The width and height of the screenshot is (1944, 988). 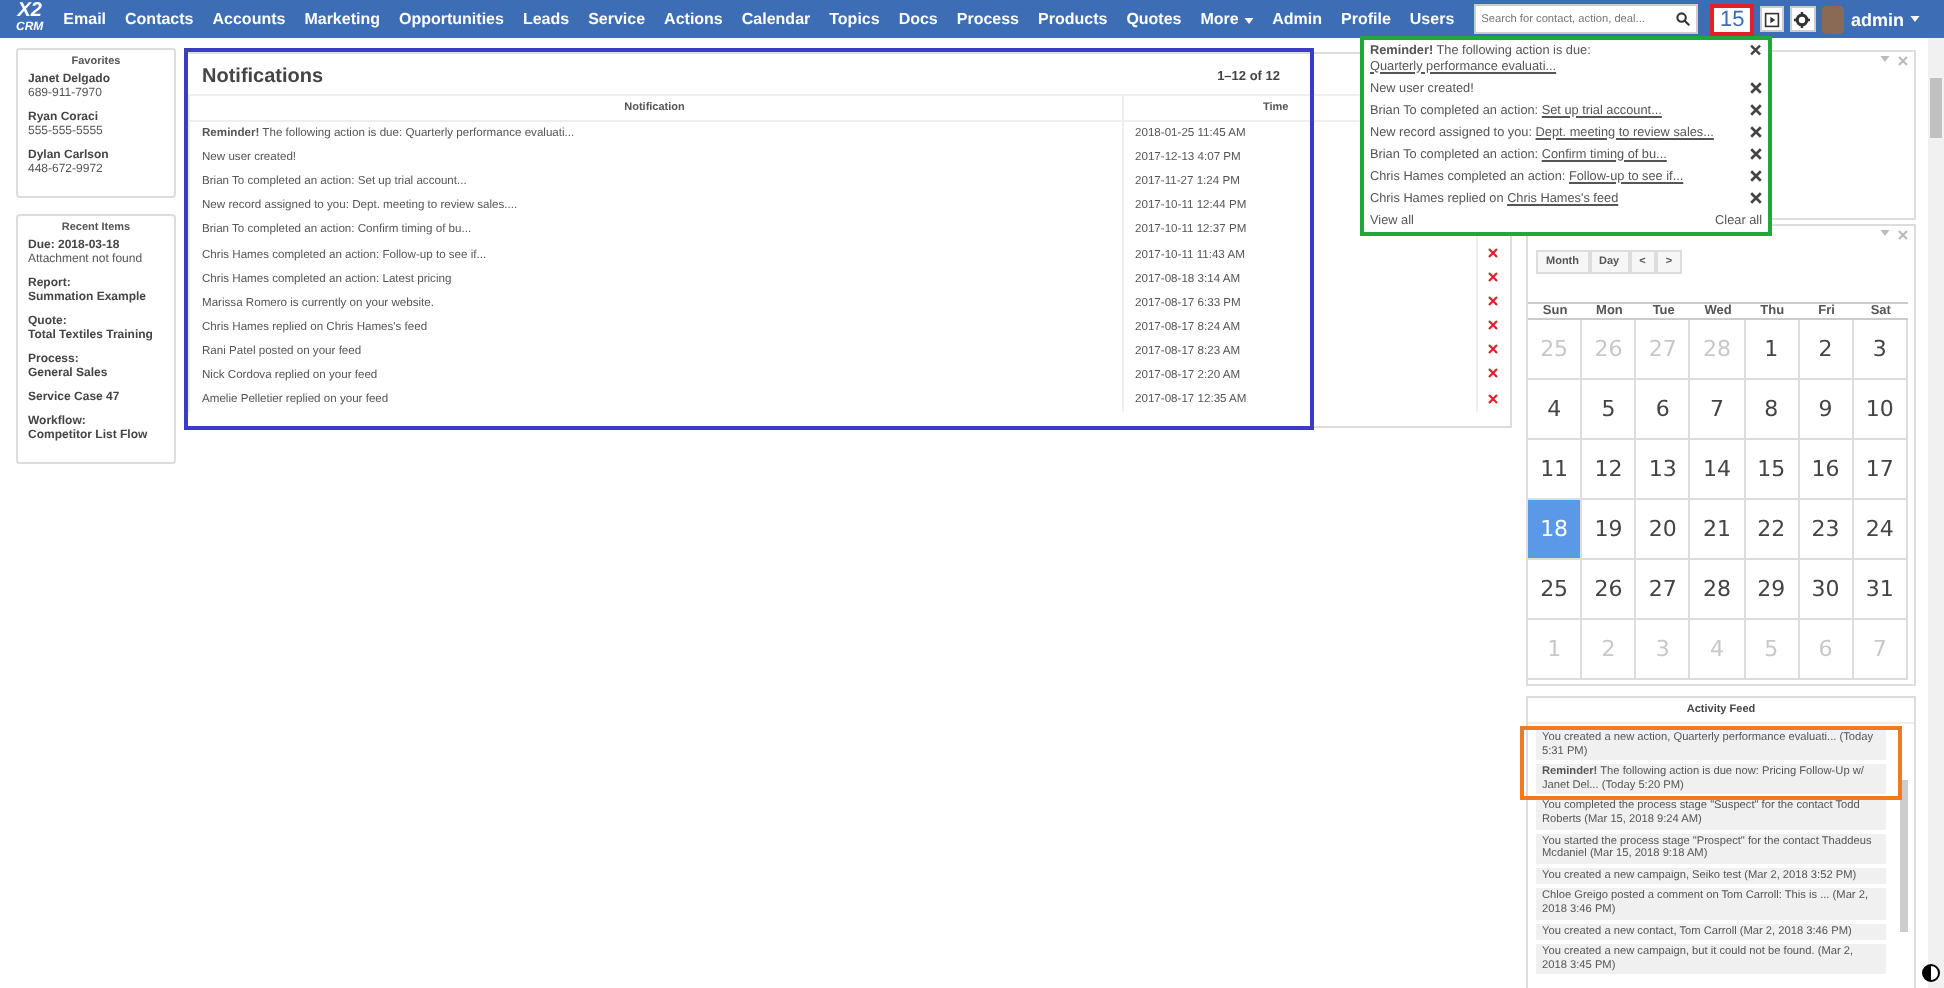 What do you see at coordinates (263, 77) in the screenshot?
I see `panel-title: Notifications` at bounding box center [263, 77].